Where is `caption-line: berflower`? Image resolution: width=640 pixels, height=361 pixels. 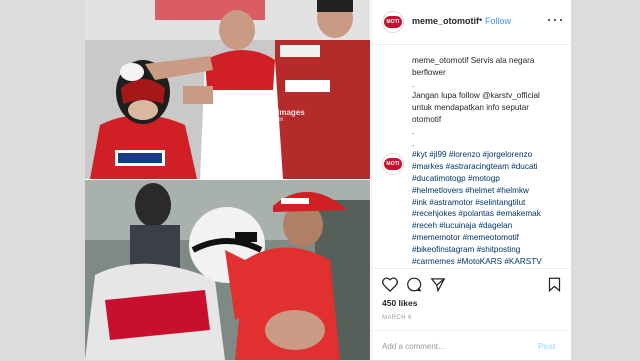 caption-line: berflower is located at coordinates (429, 72).